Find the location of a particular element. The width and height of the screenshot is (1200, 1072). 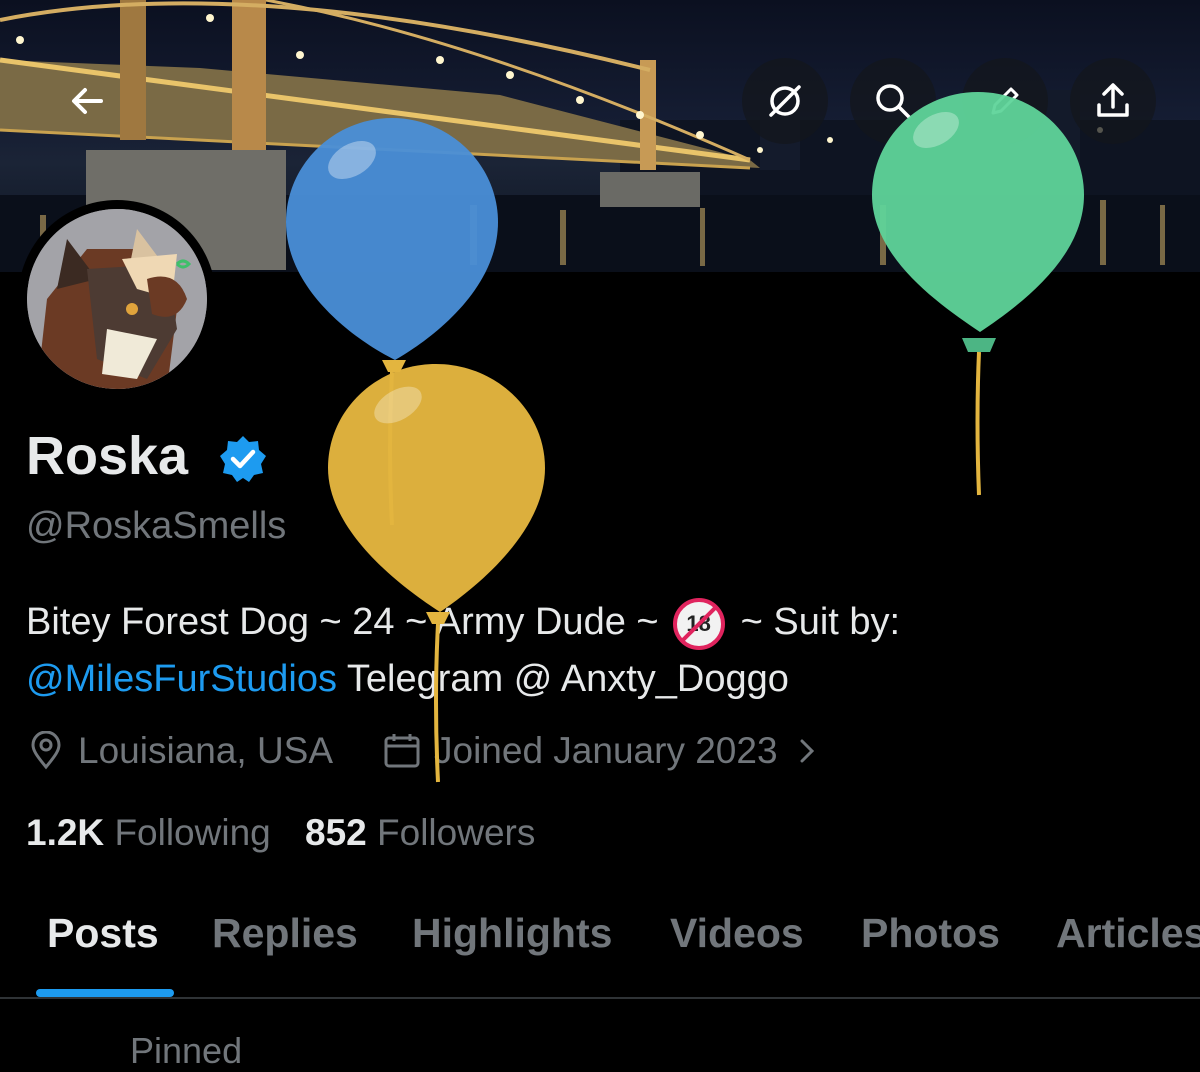

wolf-avatar-illustration is located at coordinates (117, 299).